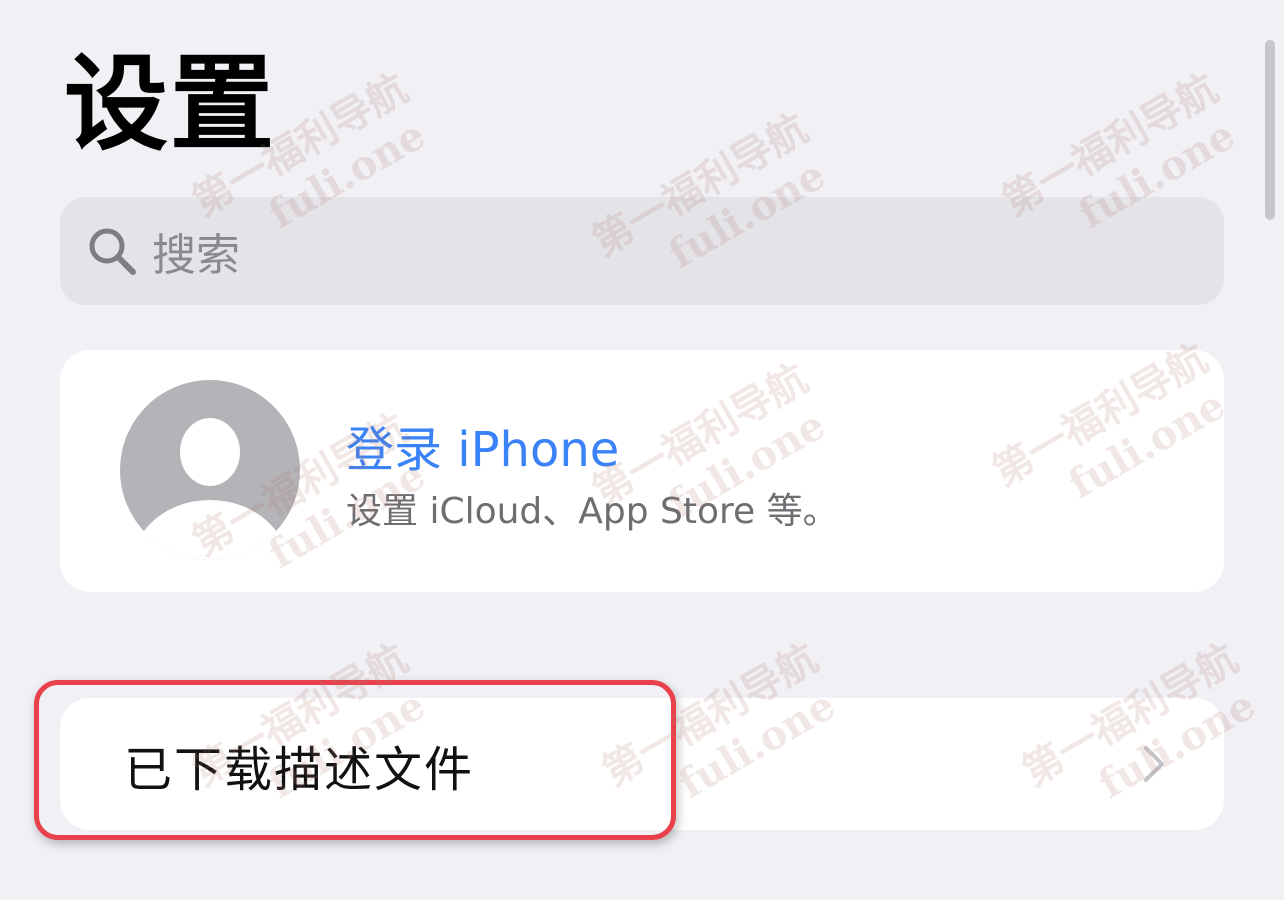 Image resolution: width=1284 pixels, height=900 pixels. Describe the element at coordinates (210, 470) in the screenshot. I see `person-circle-icon` at that location.